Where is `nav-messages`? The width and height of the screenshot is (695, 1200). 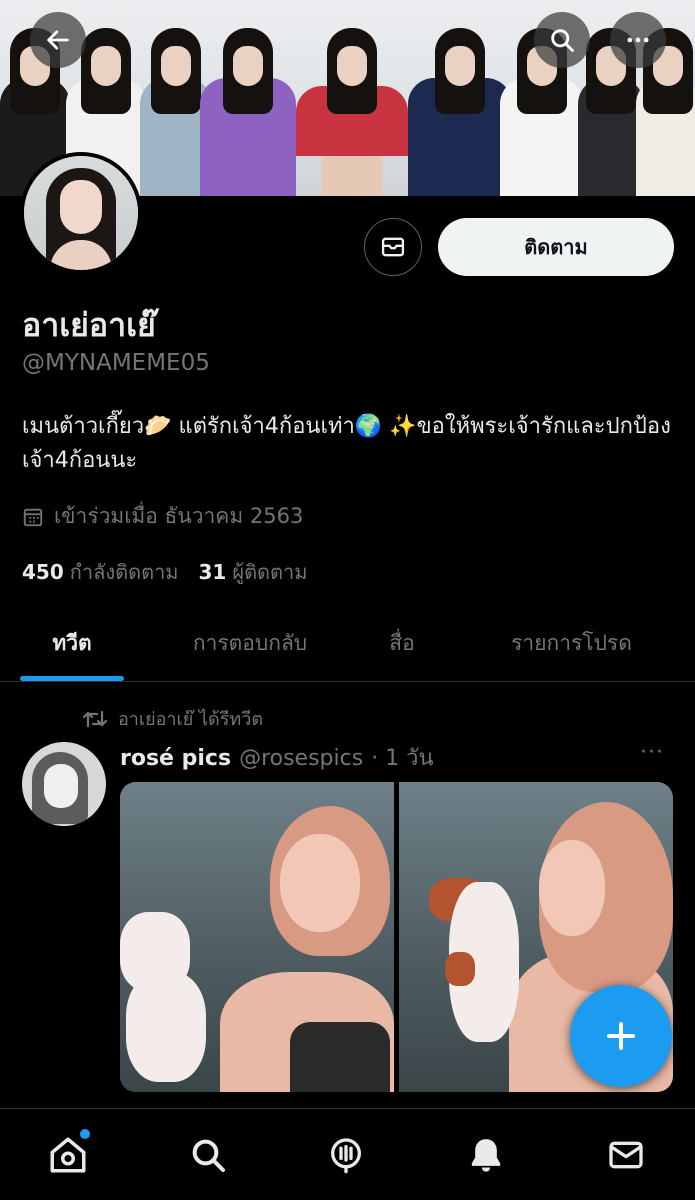 nav-messages is located at coordinates (626, 1155).